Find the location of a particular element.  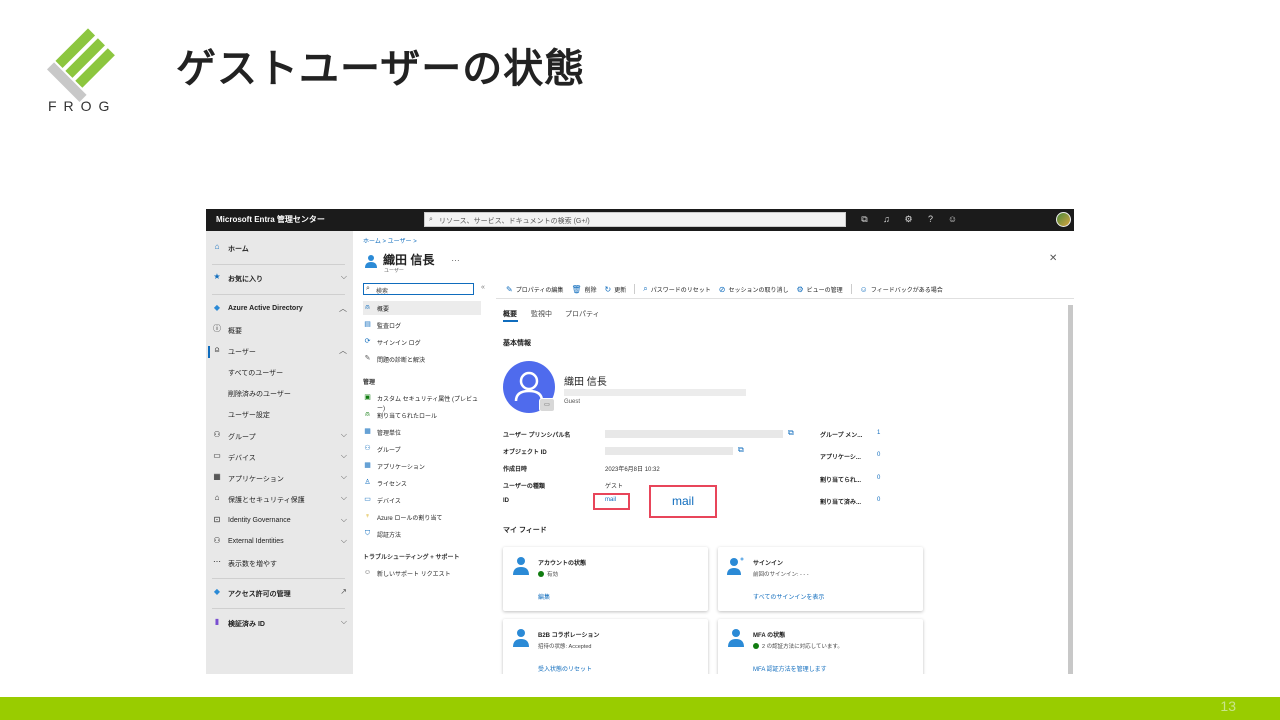

card-link: 受入状態のリセット is located at coordinates (565, 668).